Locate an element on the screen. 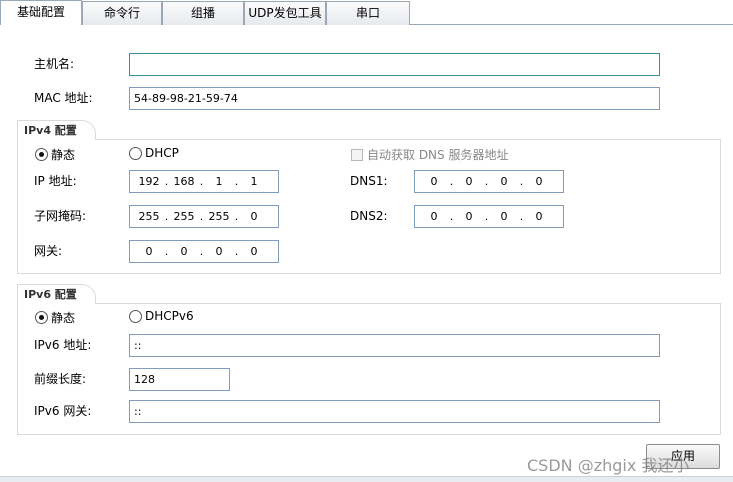  ipv6-dhcpv6-radio: DHCPv6 is located at coordinates (161, 316).